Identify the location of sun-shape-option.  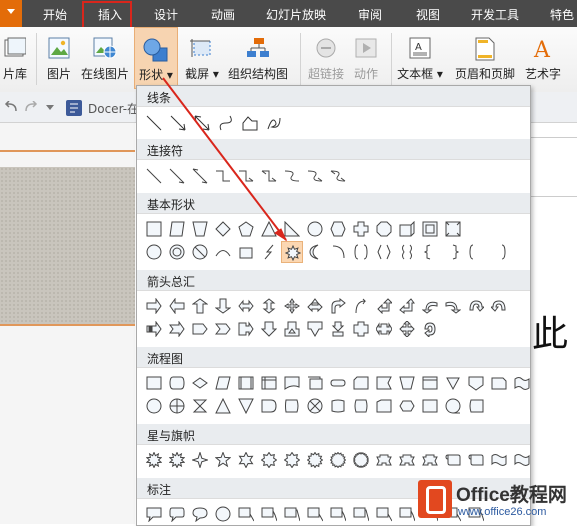
(292, 252).